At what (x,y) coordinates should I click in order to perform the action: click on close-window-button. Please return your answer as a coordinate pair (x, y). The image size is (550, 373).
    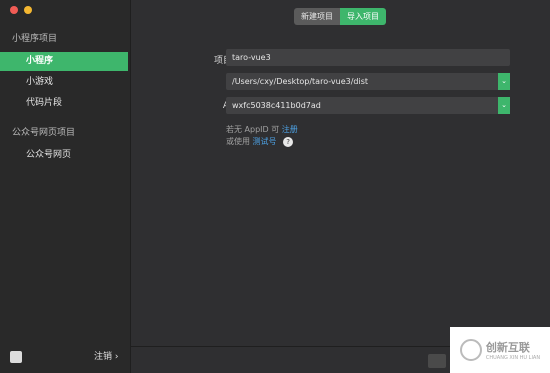
    Looking at the image, I should click on (14, 10).